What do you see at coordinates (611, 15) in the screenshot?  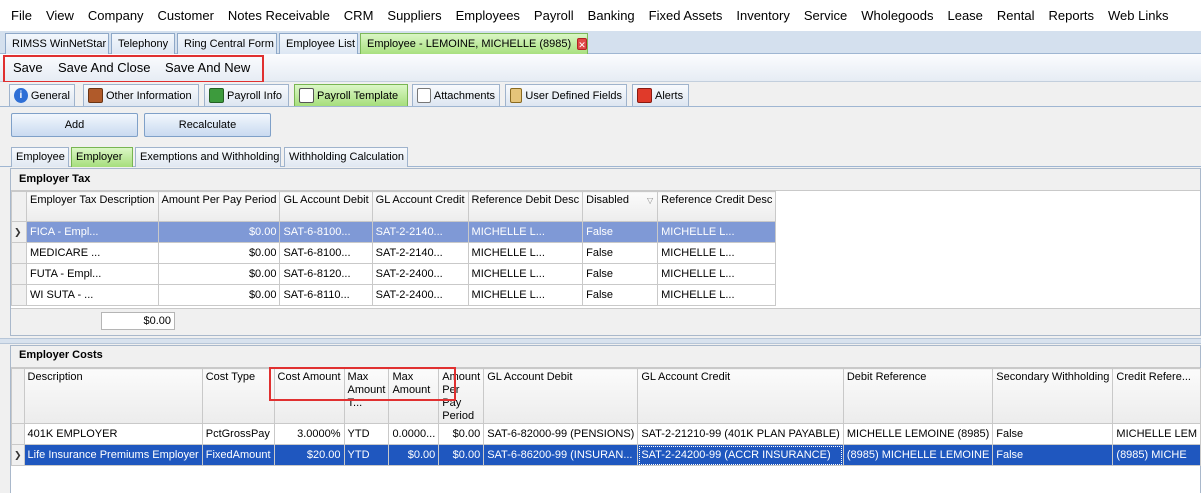 I see `menu-banking: Banking` at bounding box center [611, 15].